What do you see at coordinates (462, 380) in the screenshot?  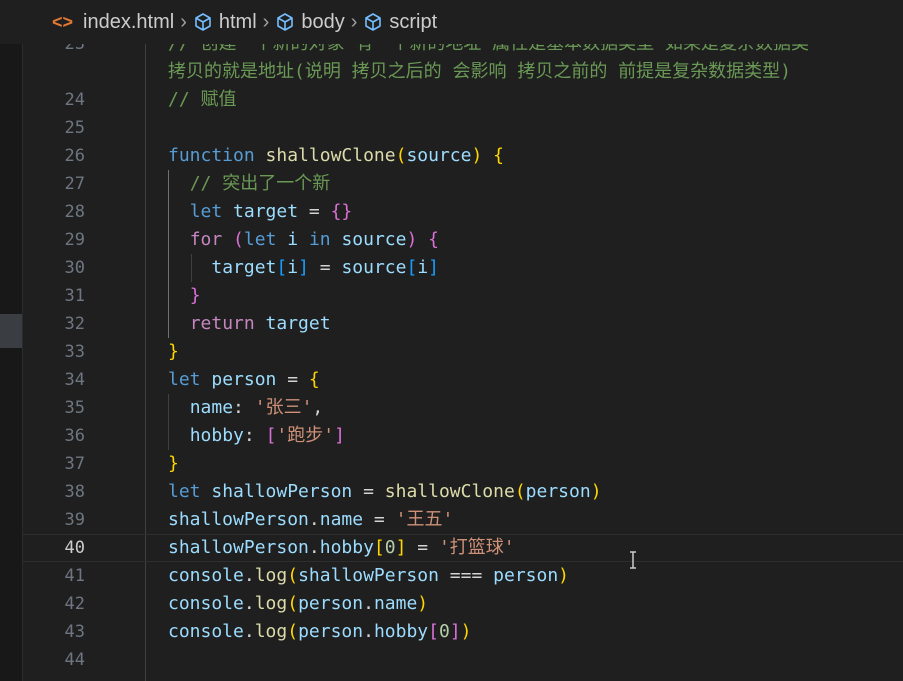 I see `code-line: 34 let person = {` at bounding box center [462, 380].